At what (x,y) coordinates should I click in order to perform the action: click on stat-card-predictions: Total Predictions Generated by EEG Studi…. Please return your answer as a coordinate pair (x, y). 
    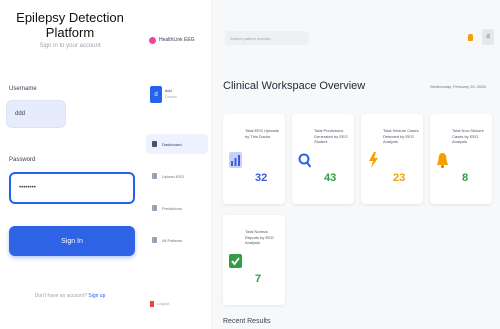
    Looking at the image, I should click on (323, 159).